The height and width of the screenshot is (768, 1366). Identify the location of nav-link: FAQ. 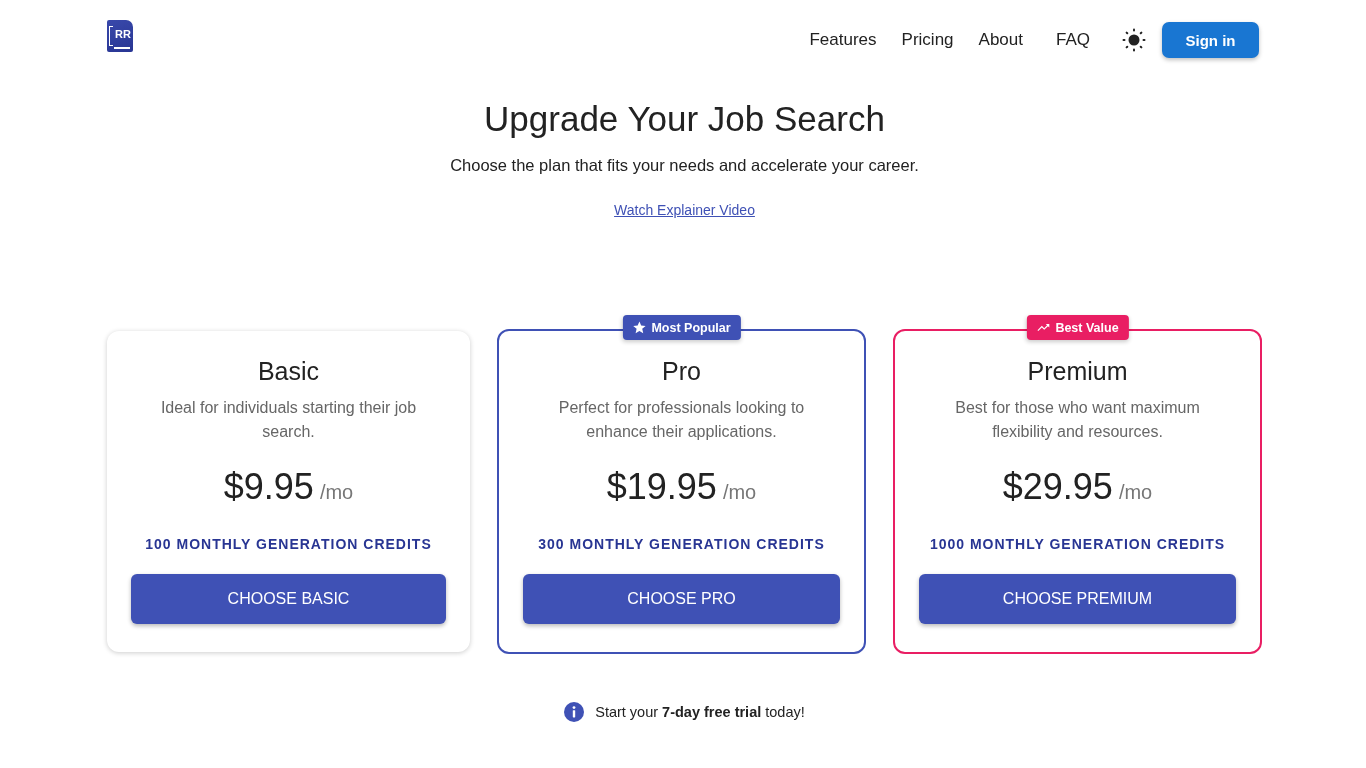
(1073, 40).